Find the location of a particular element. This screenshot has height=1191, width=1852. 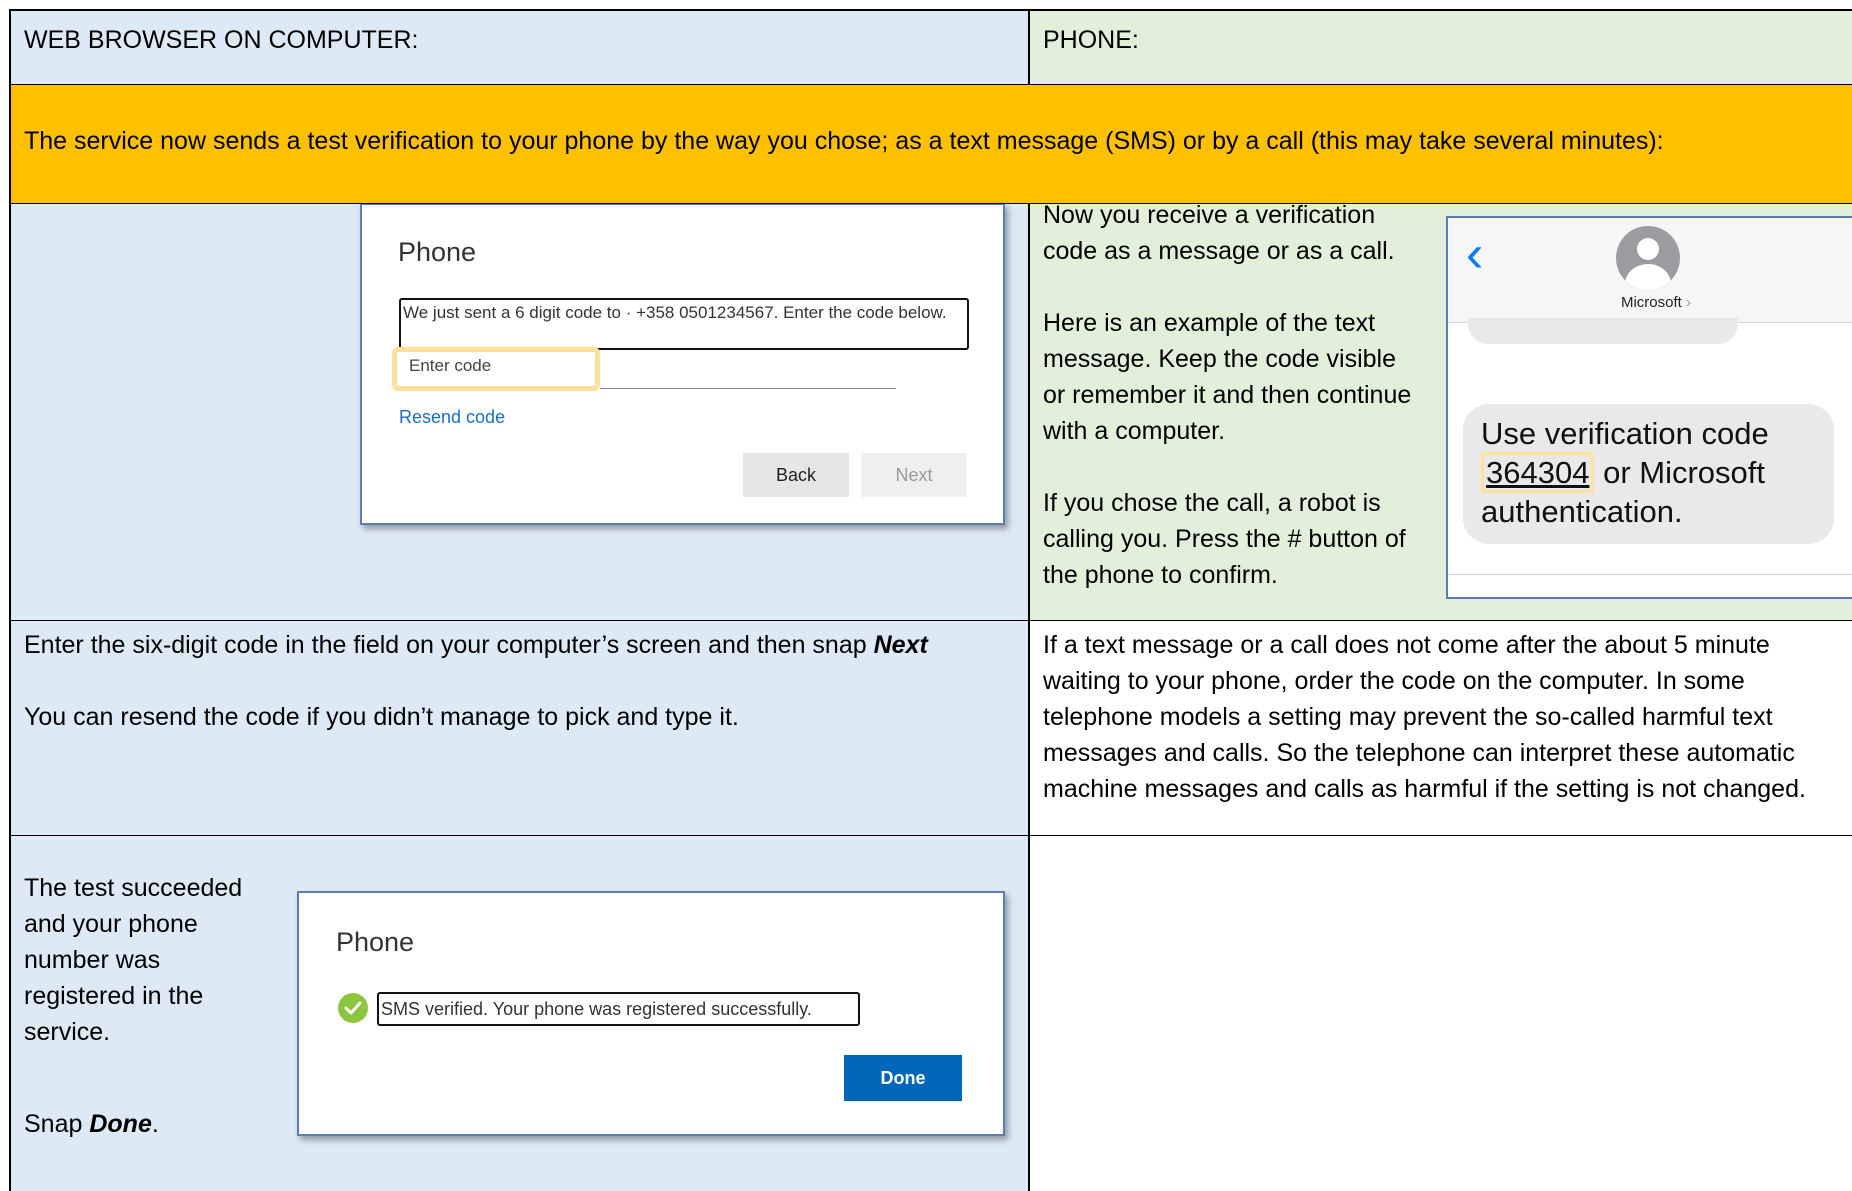

previous-bubble is located at coordinates (1603, 331).